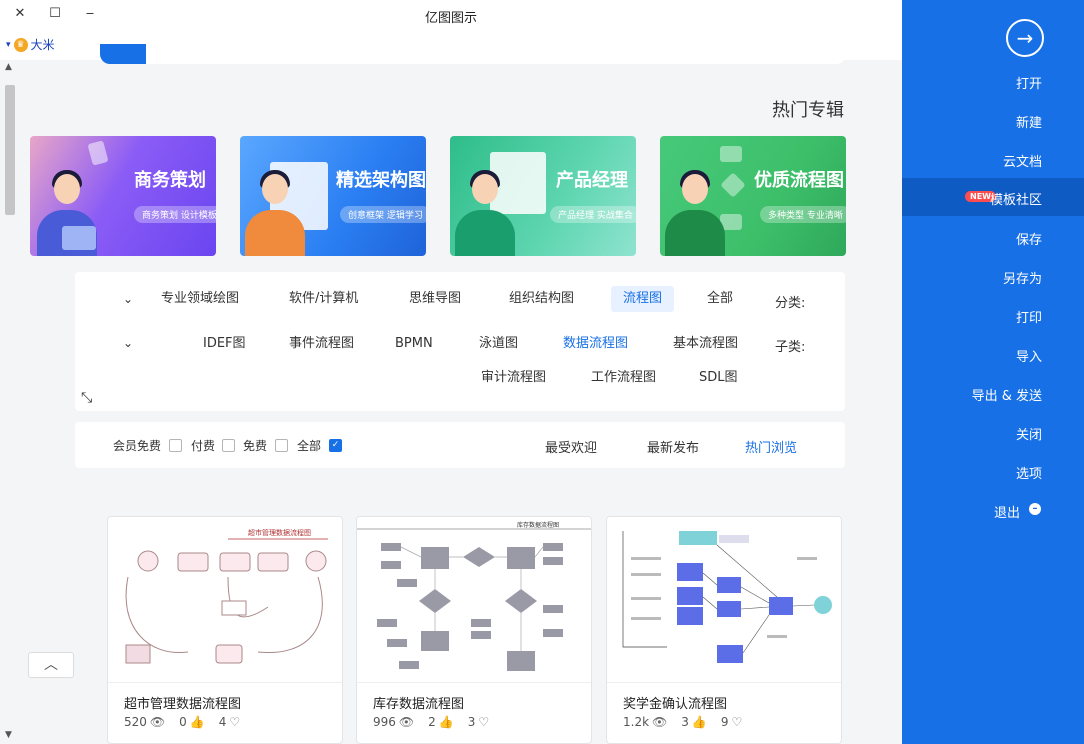 The height and width of the screenshot is (744, 1084). I want to click on caret-down-icon: ▾, so click(8, 44).